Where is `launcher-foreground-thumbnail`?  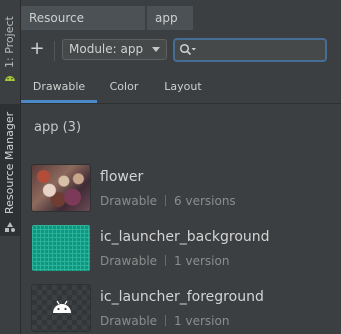
launcher-foreground-thumbnail is located at coordinates (61, 308).